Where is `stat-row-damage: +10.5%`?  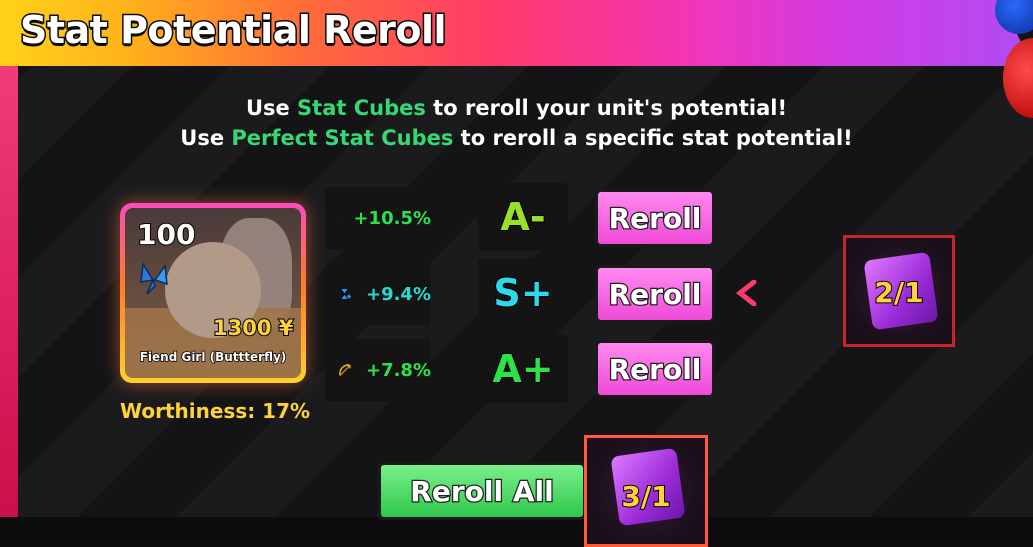 stat-row-damage: +10.5% is located at coordinates (378, 218).